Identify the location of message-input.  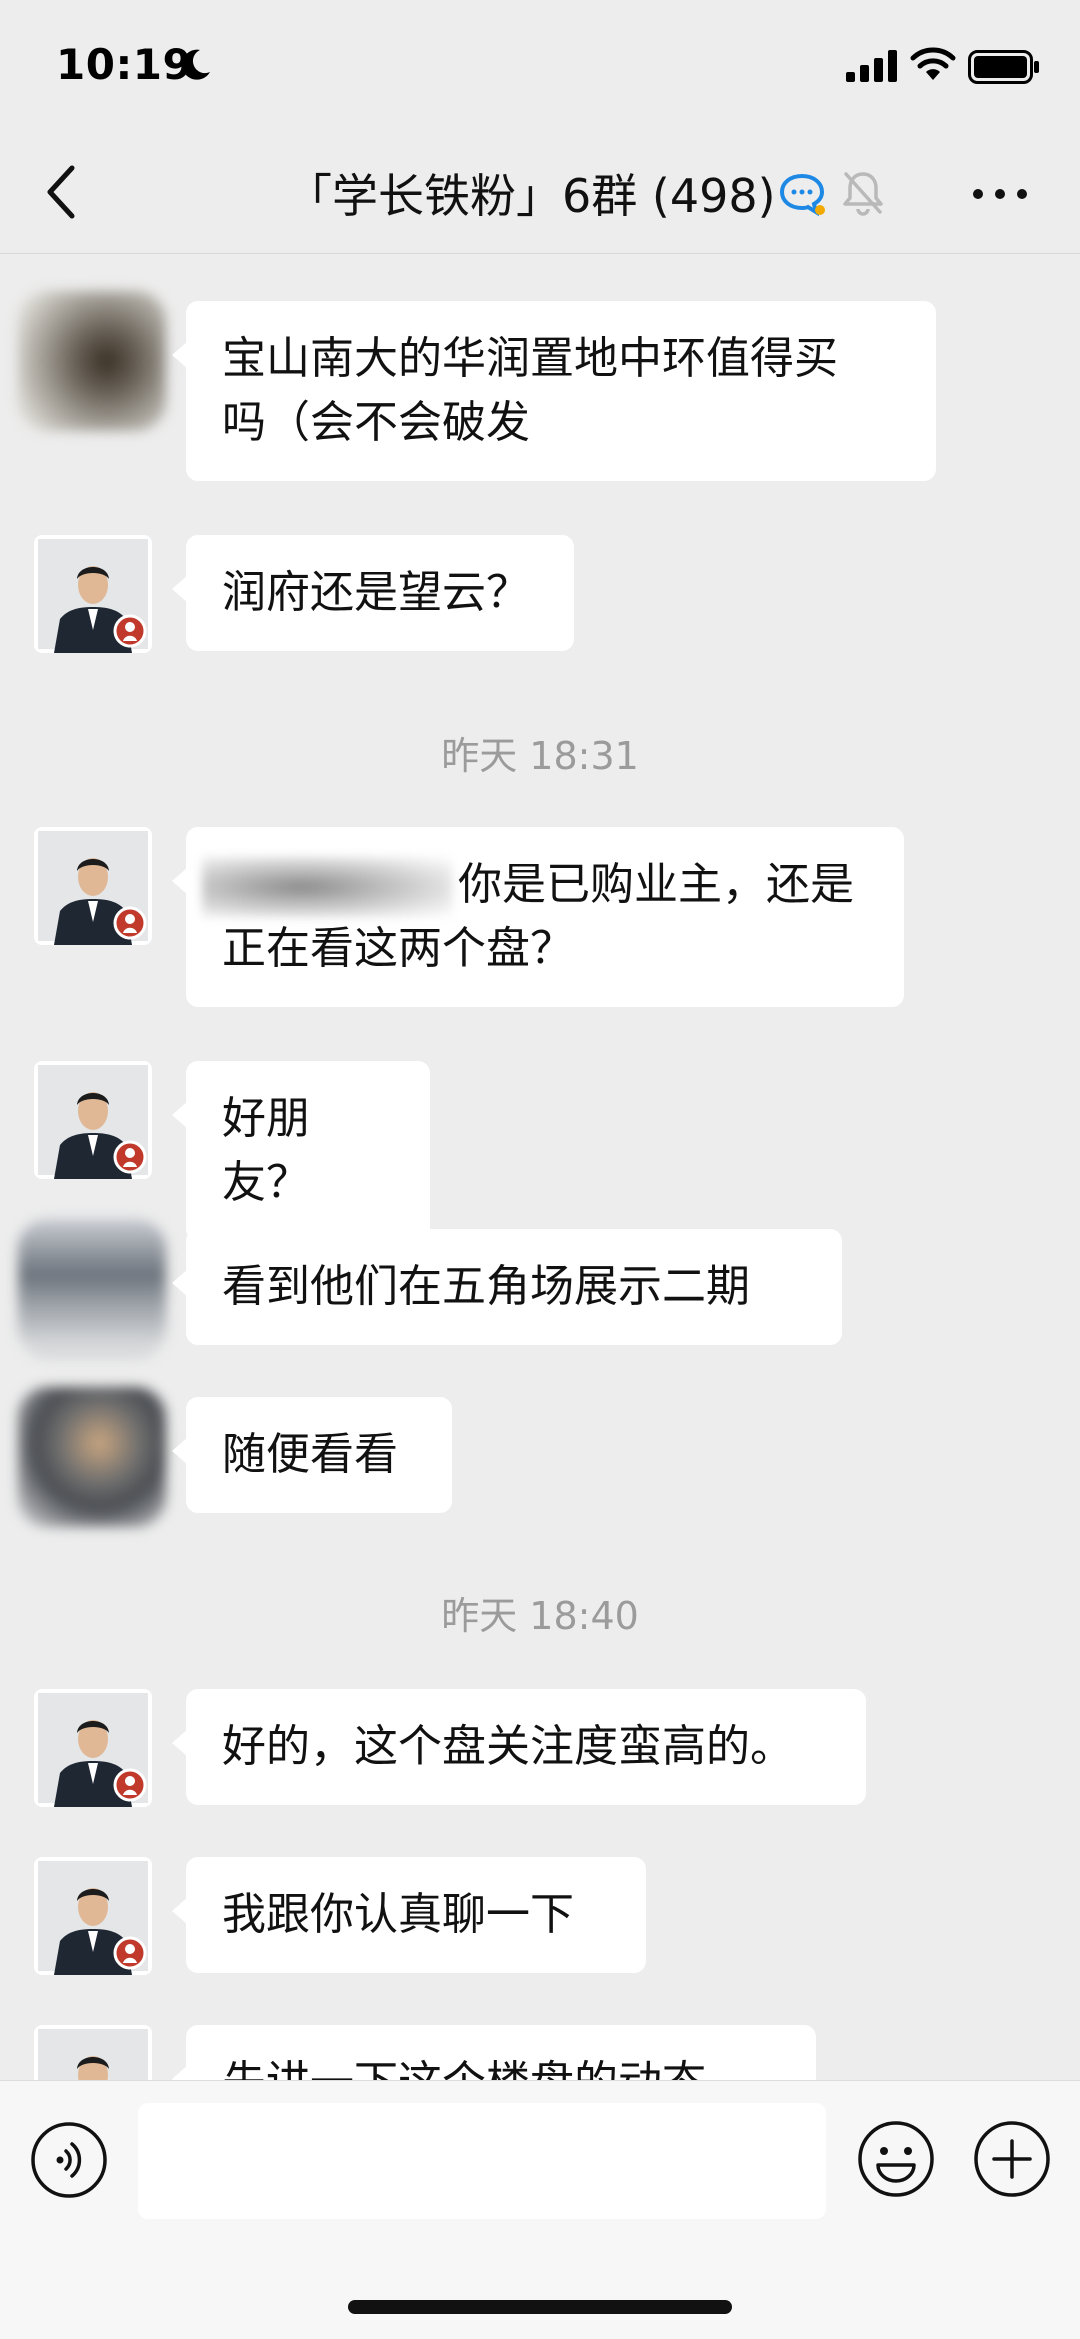
(482, 2161).